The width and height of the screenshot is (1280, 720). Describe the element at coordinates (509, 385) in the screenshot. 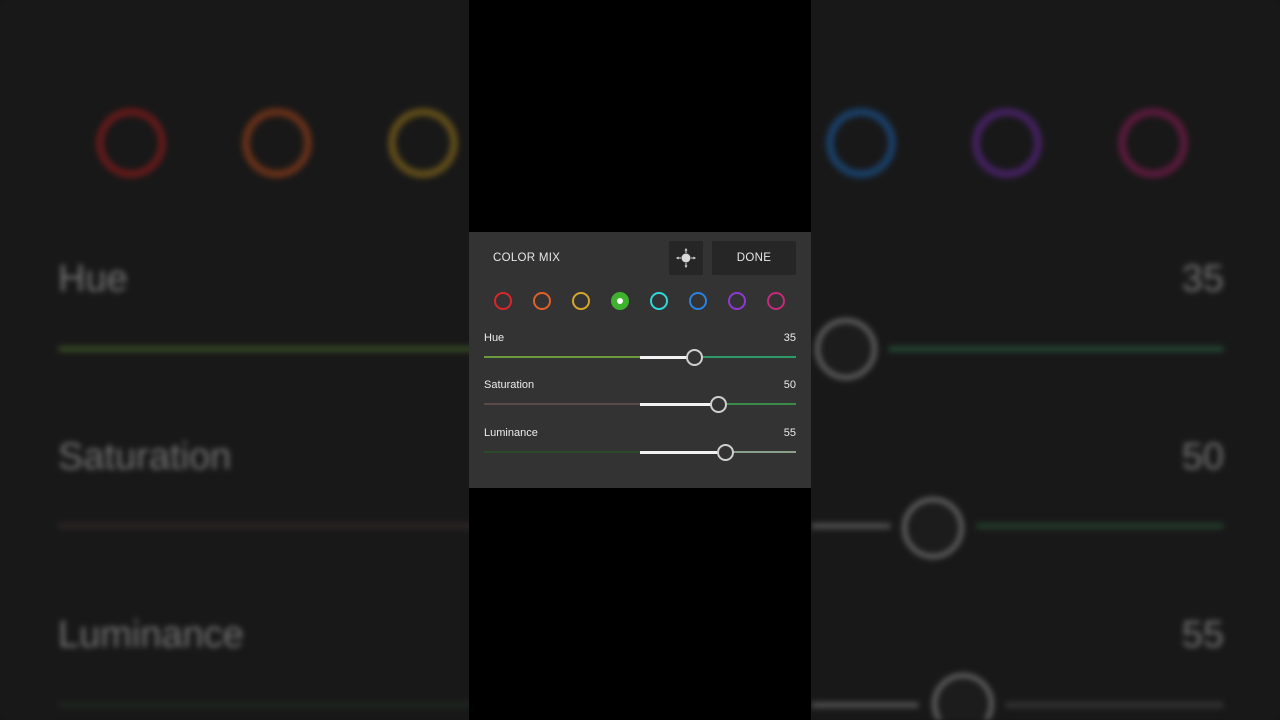

I see `saturation-label: Saturation` at that location.